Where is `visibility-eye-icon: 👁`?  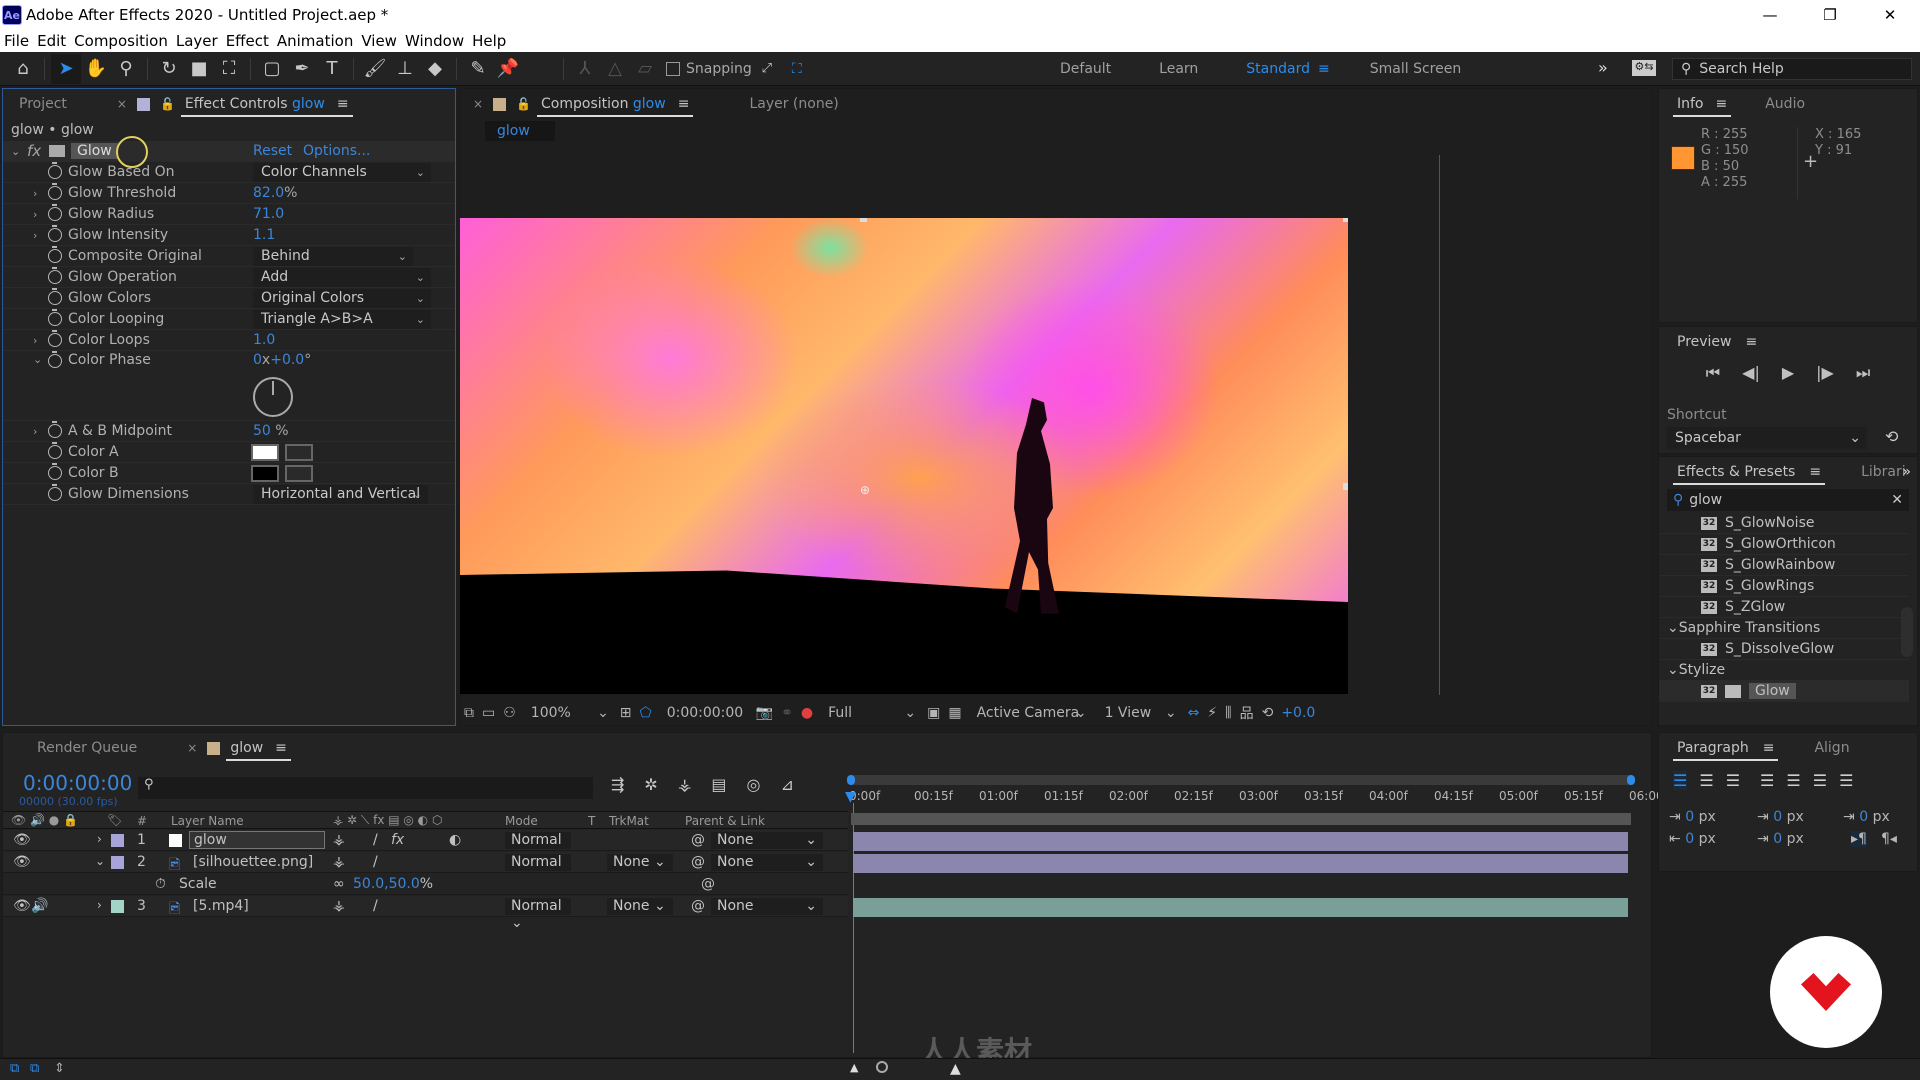 visibility-eye-icon: 👁 is located at coordinates (22, 840).